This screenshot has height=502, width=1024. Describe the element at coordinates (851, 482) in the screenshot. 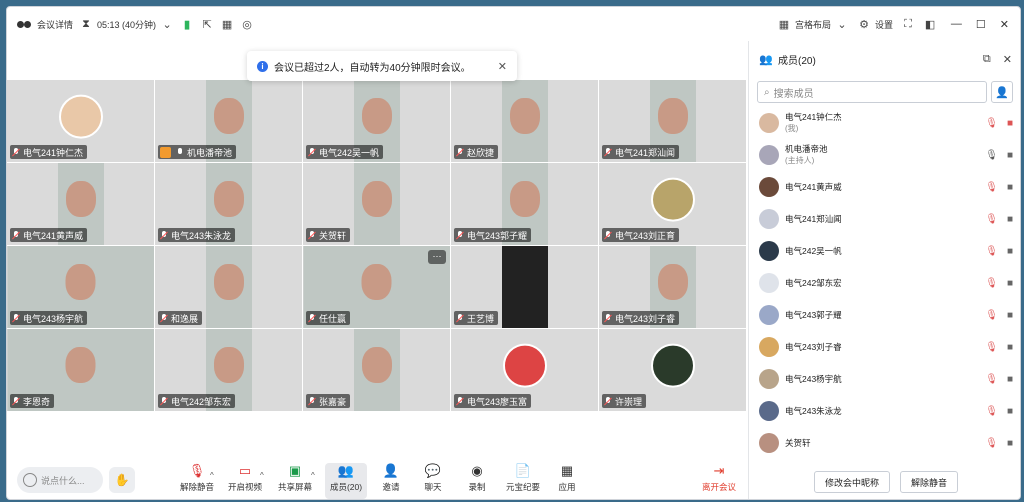

I see `rename-button: 修改会中昵称` at that location.